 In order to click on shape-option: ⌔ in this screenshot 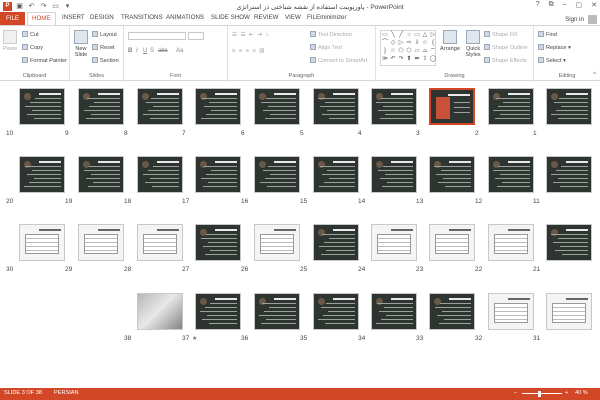, I will do `click(433, 51)`.